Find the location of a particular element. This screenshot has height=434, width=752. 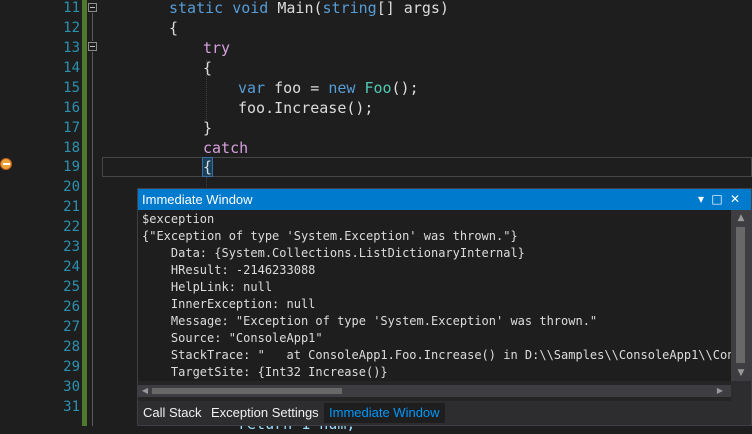

output-line: $exception is located at coordinates (178, 219).